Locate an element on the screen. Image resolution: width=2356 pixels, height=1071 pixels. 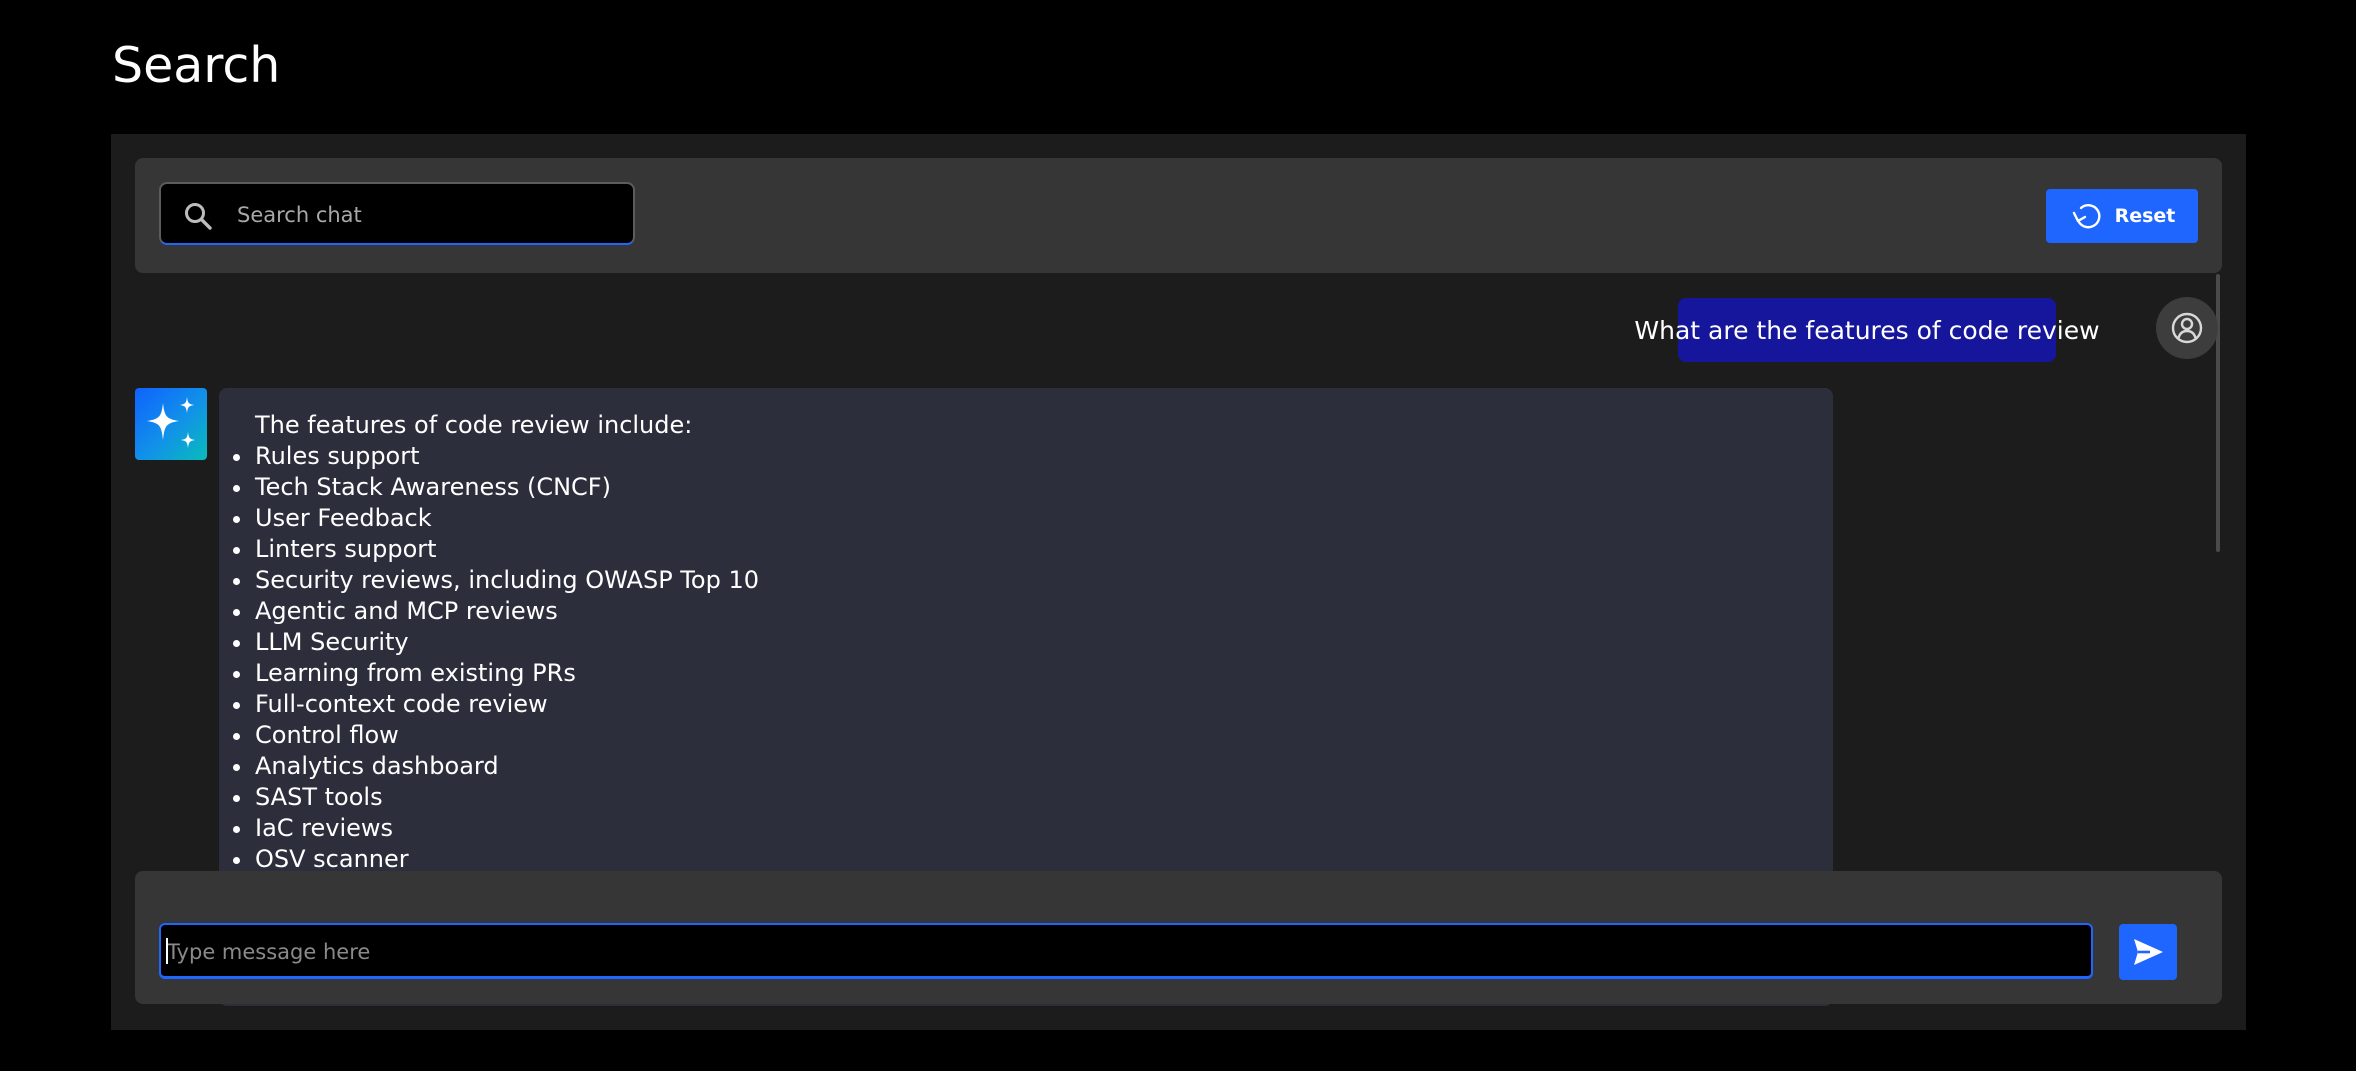
send-button is located at coordinates (2148, 952).